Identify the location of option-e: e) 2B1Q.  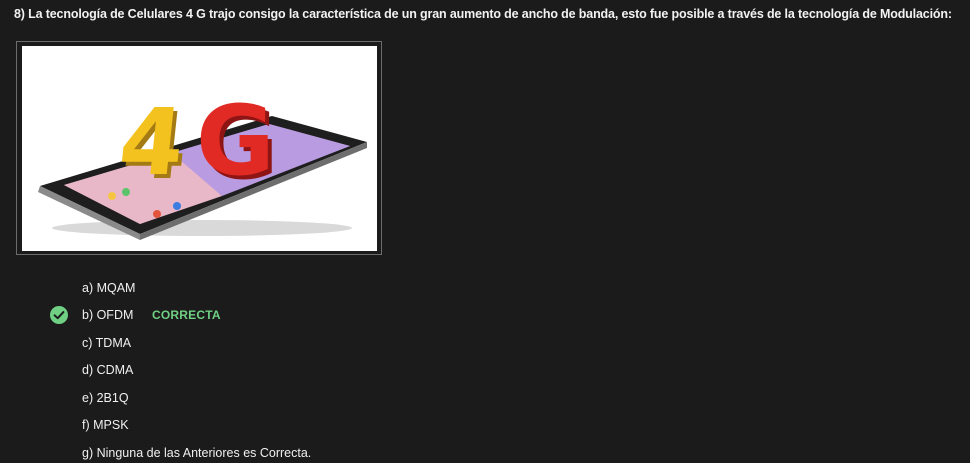
(105, 398).